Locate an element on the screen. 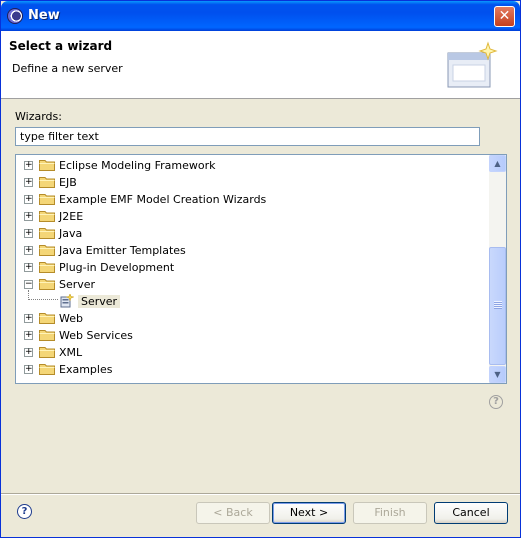 The width and height of the screenshot is (521, 538). tree-item: + Examples is located at coordinates (252, 369).